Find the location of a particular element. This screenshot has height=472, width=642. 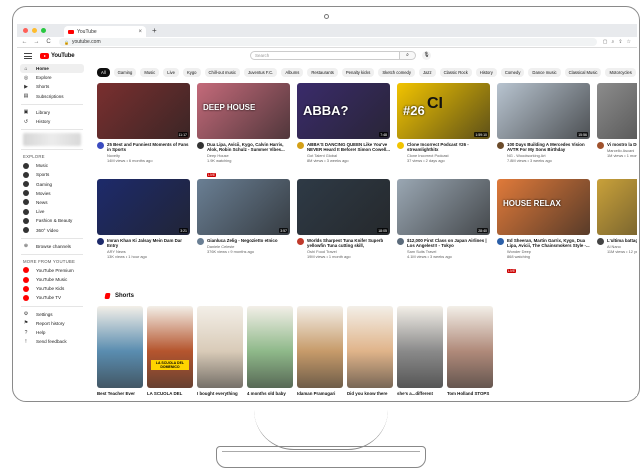

video-thumbnail: 3:21 is located at coordinates (143, 207).